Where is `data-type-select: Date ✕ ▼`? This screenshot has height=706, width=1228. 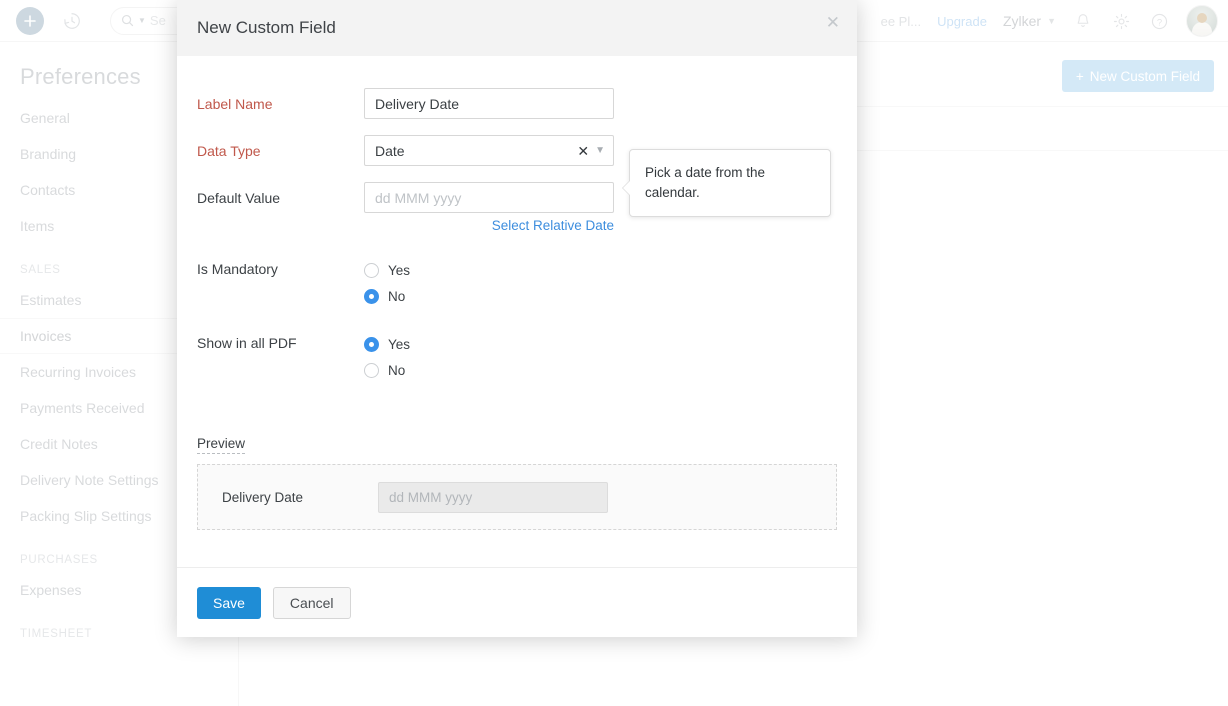 data-type-select: Date ✕ ▼ is located at coordinates (489, 150).